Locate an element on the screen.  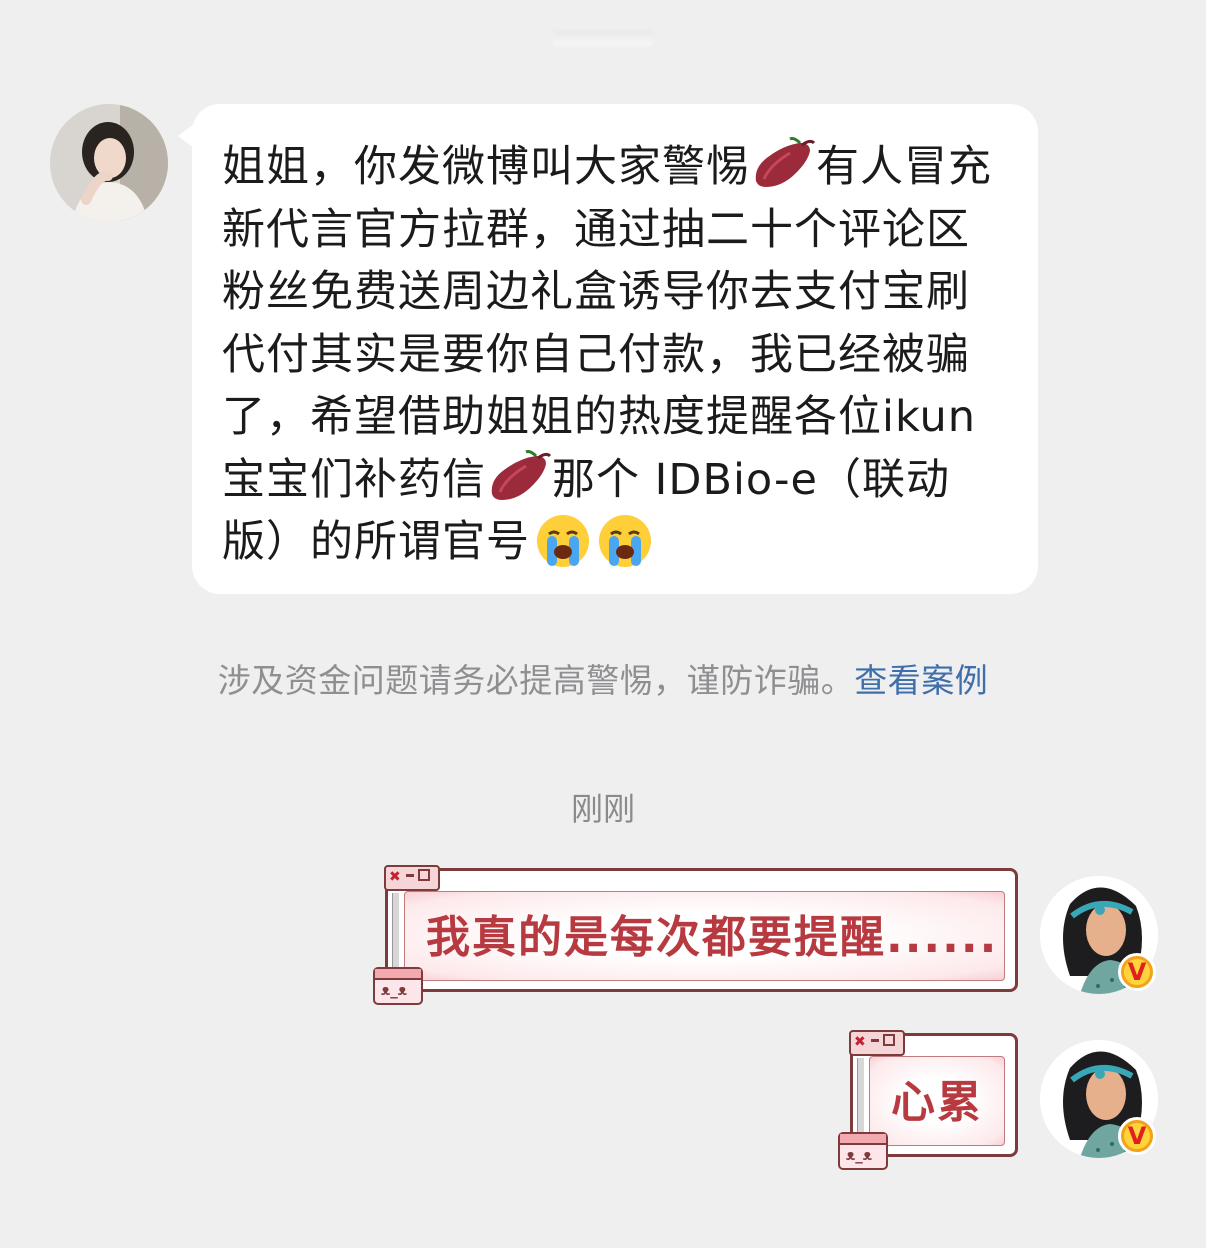
view-cases-link: 查看案例 is located at coordinates (921, 680).